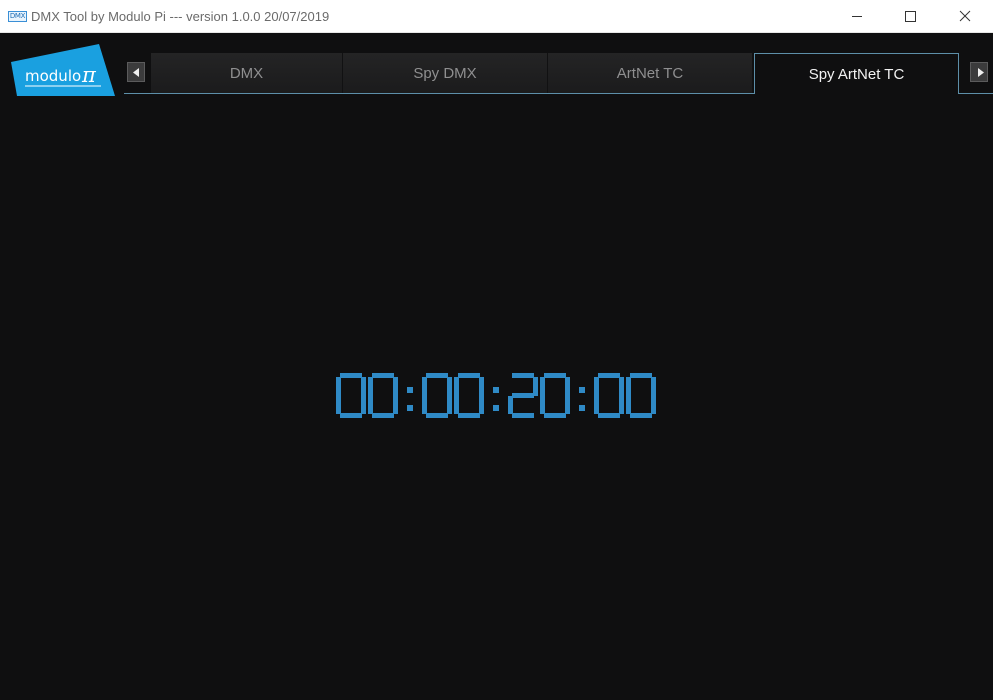 The image size is (993, 700). What do you see at coordinates (17, 16) in the screenshot?
I see `app-icon: DMX` at bounding box center [17, 16].